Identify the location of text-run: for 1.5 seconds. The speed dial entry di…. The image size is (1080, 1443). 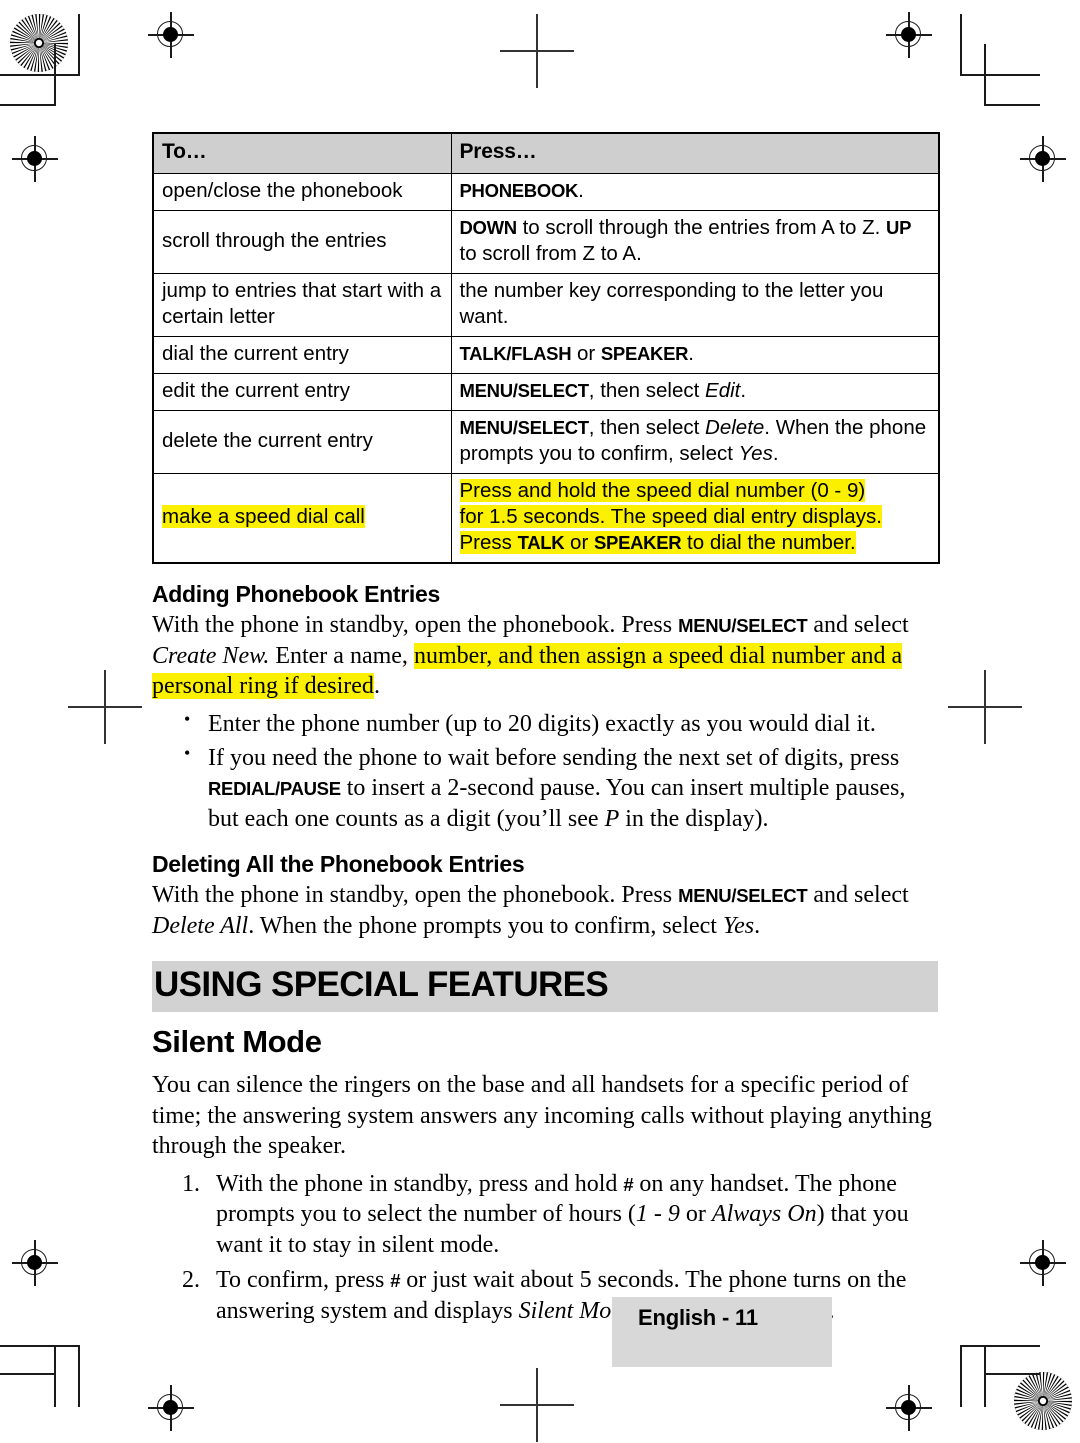
(670, 516).